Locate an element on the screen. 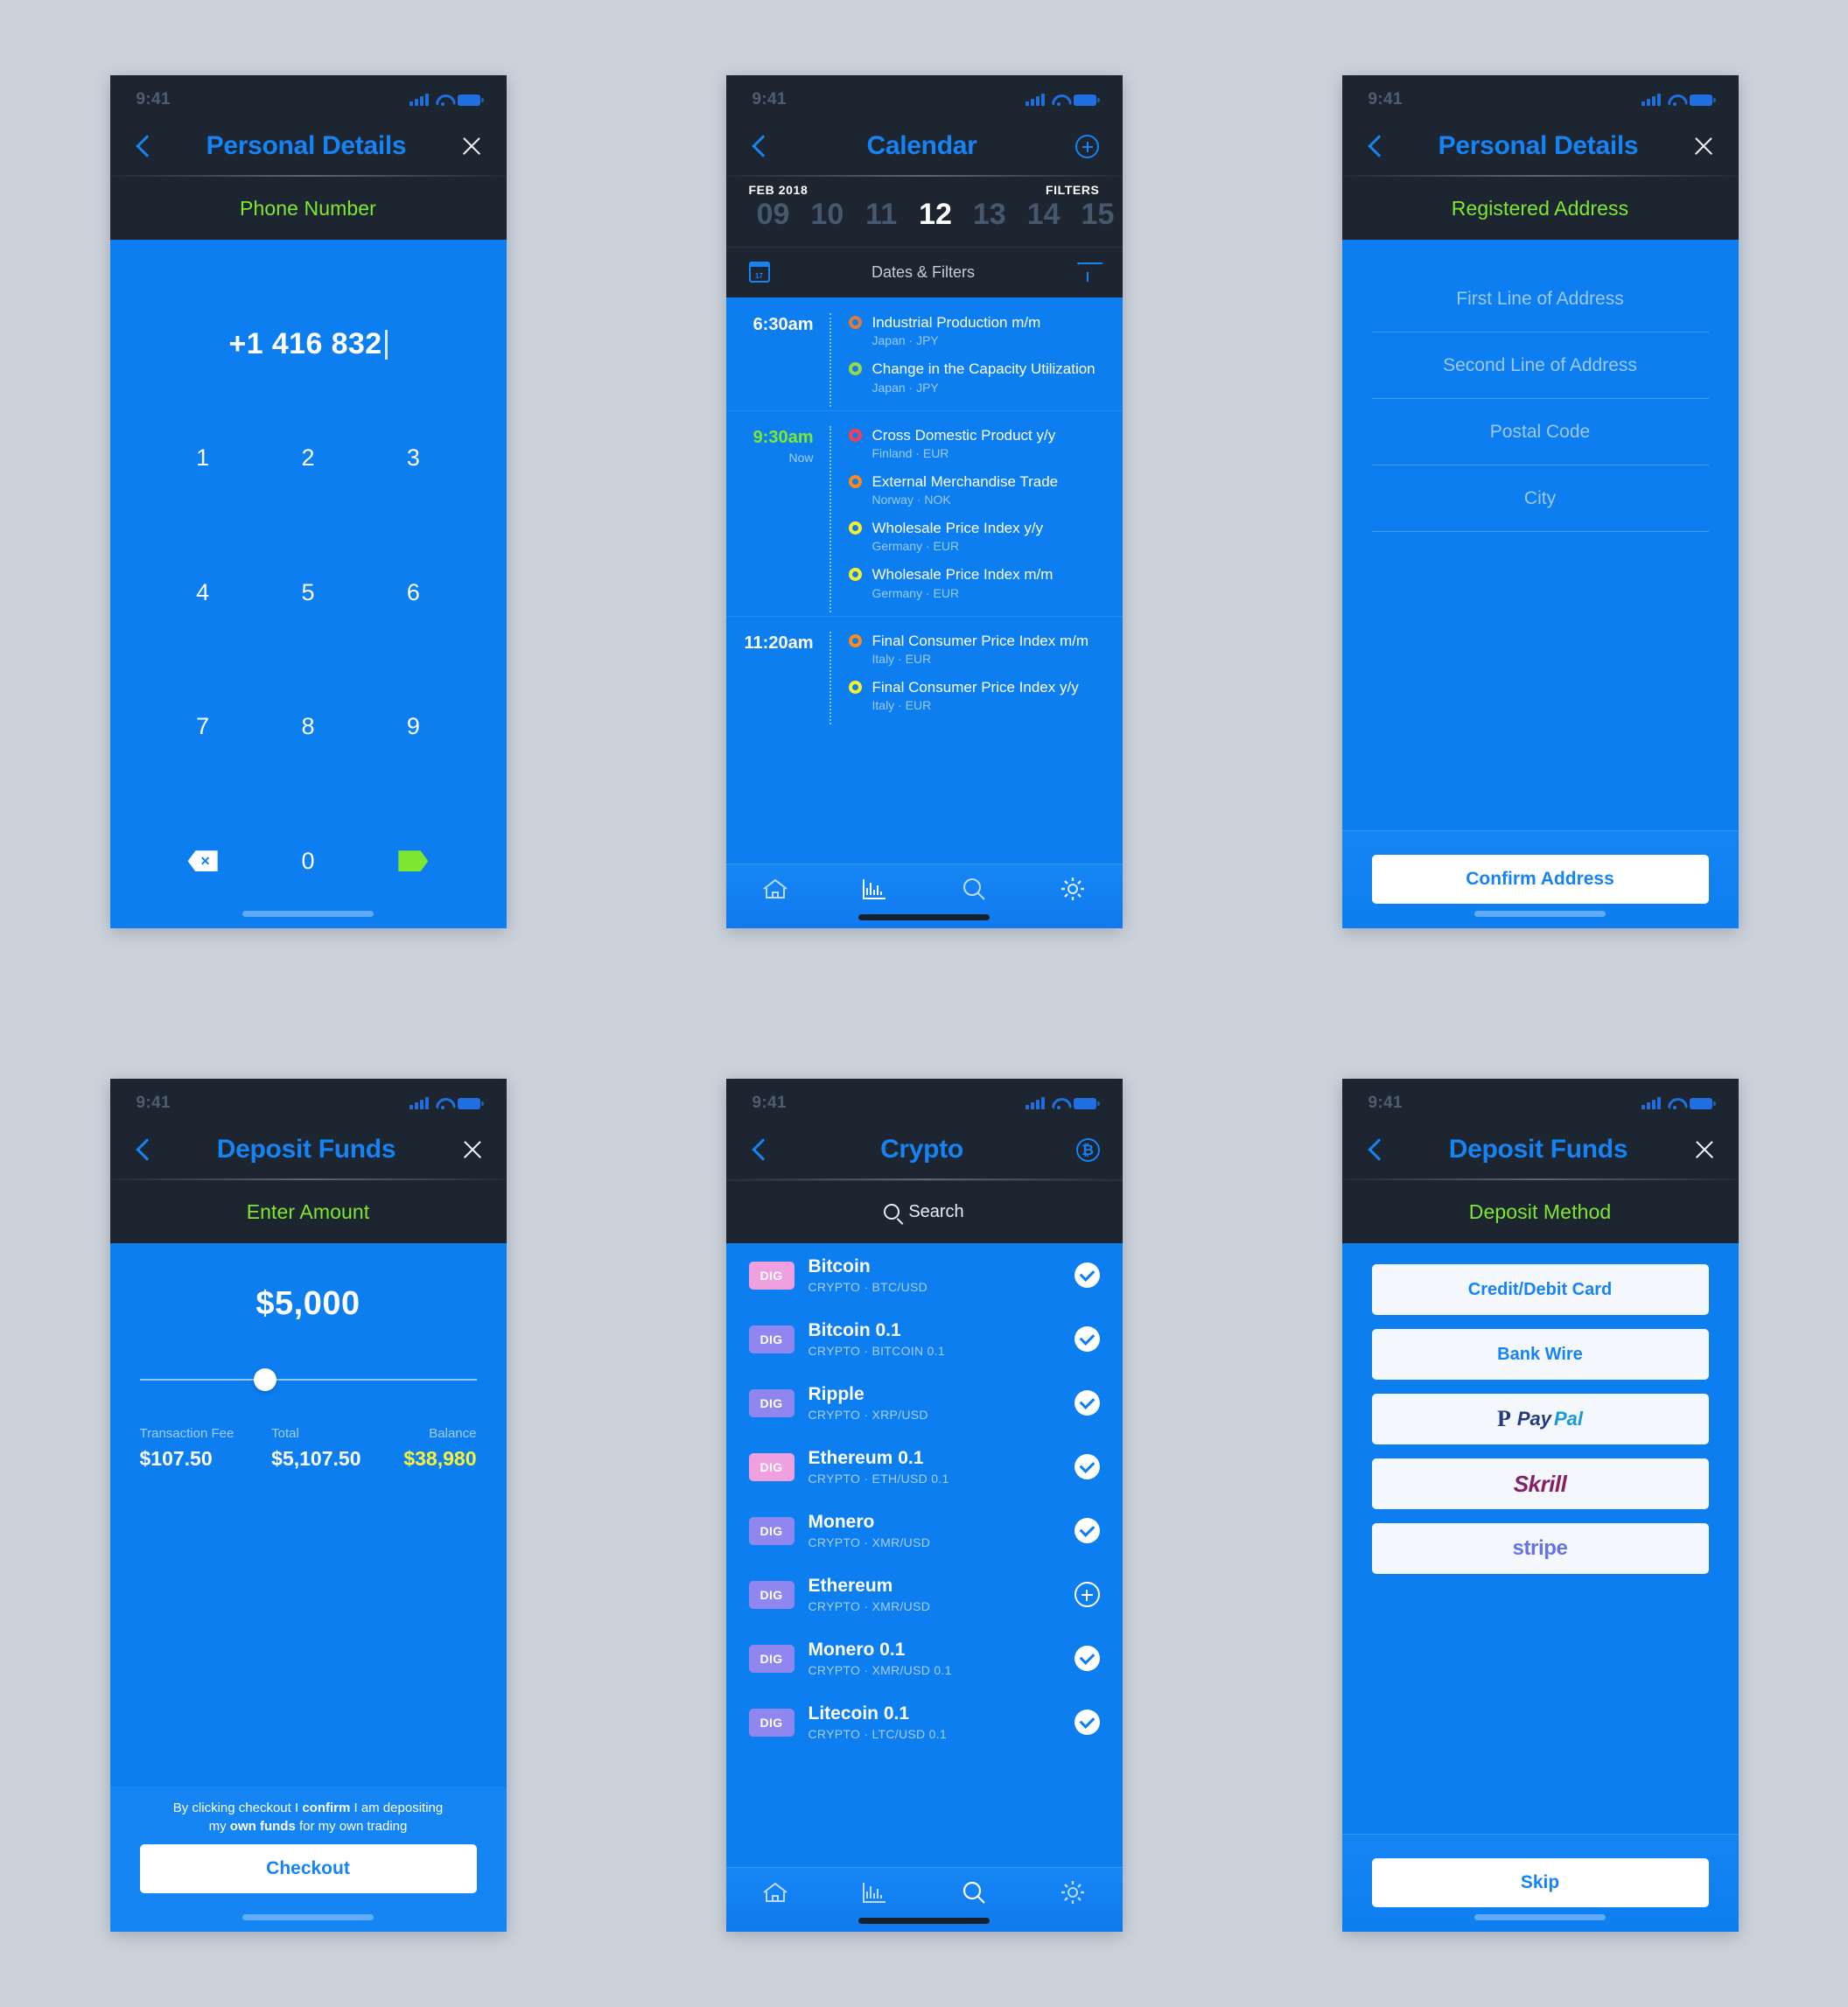  backspace-key: ✕ is located at coordinates (203, 861).